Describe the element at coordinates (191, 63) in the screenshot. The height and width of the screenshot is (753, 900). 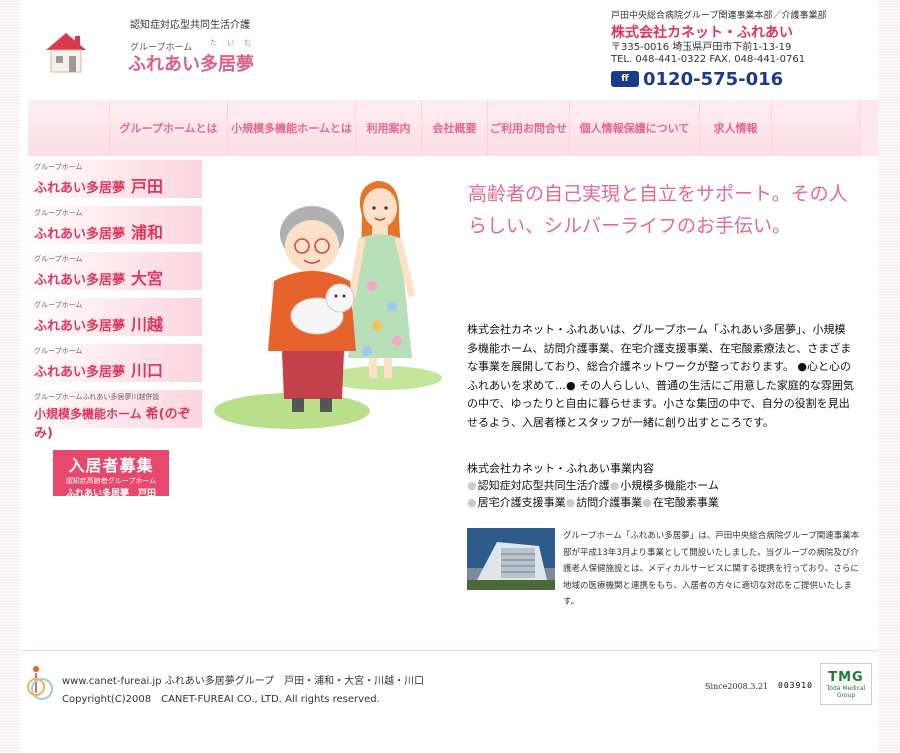
I see `logo-name: ふれあい多居夢` at that location.